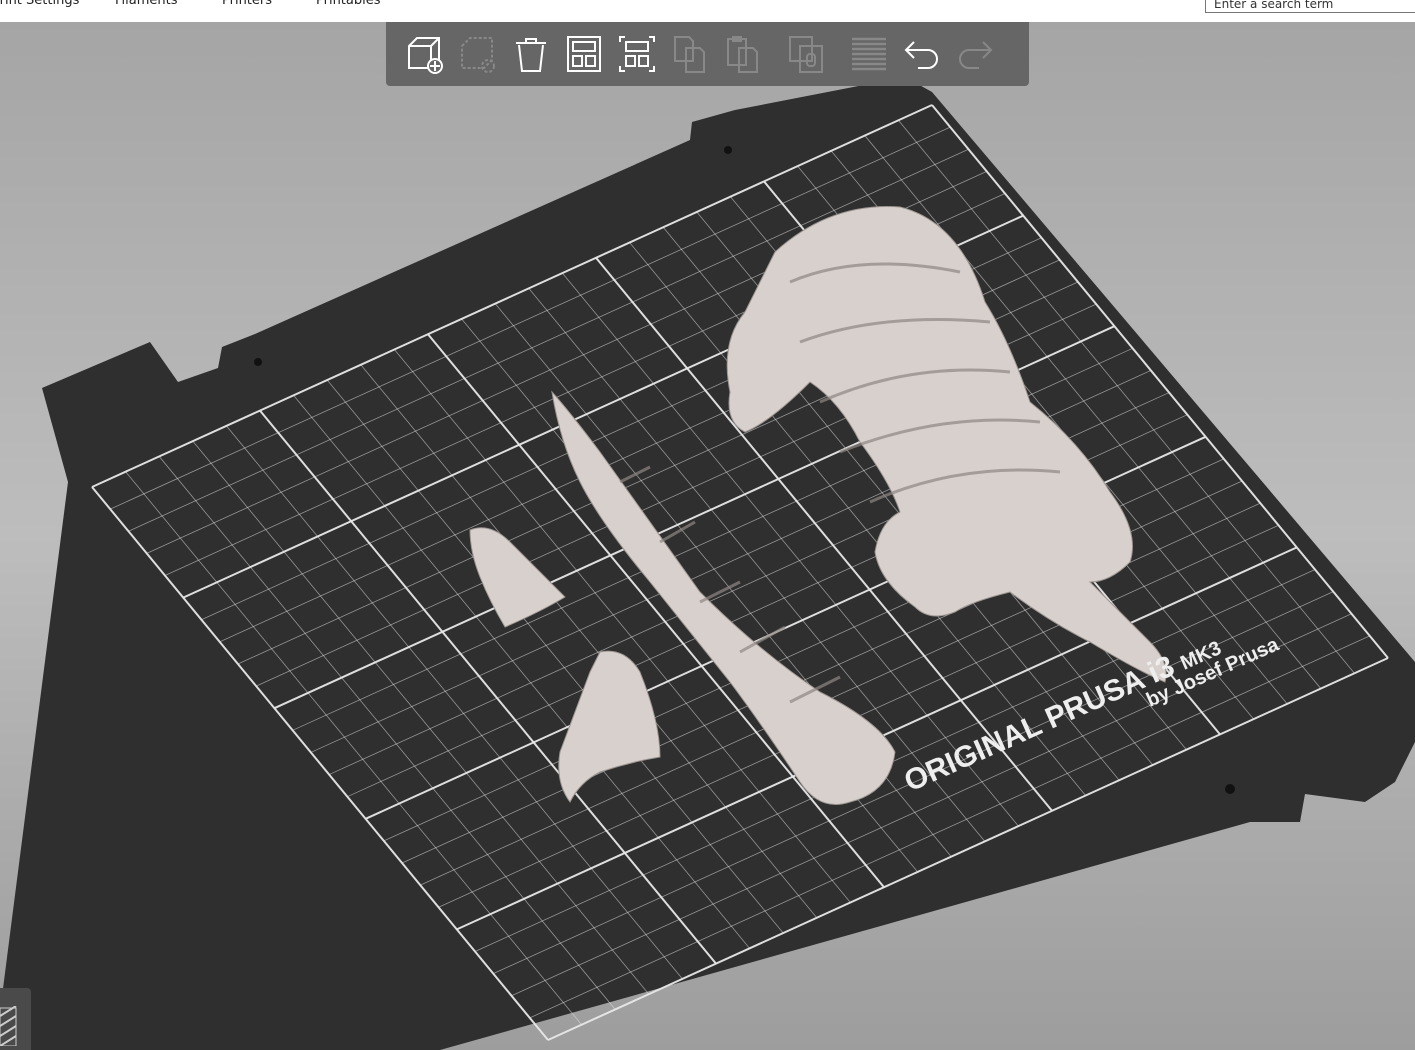 The height and width of the screenshot is (1050, 1415). What do you see at coordinates (1310, 6) in the screenshot?
I see `search-input: Enter a search term` at bounding box center [1310, 6].